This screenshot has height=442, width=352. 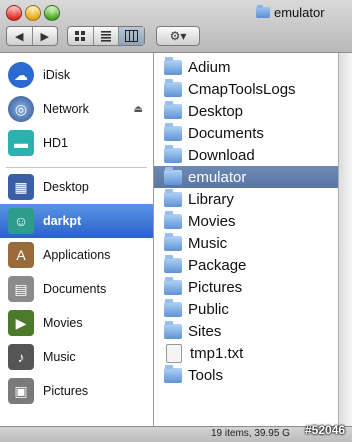 I want to click on column-view-button, so click(x=131, y=36).